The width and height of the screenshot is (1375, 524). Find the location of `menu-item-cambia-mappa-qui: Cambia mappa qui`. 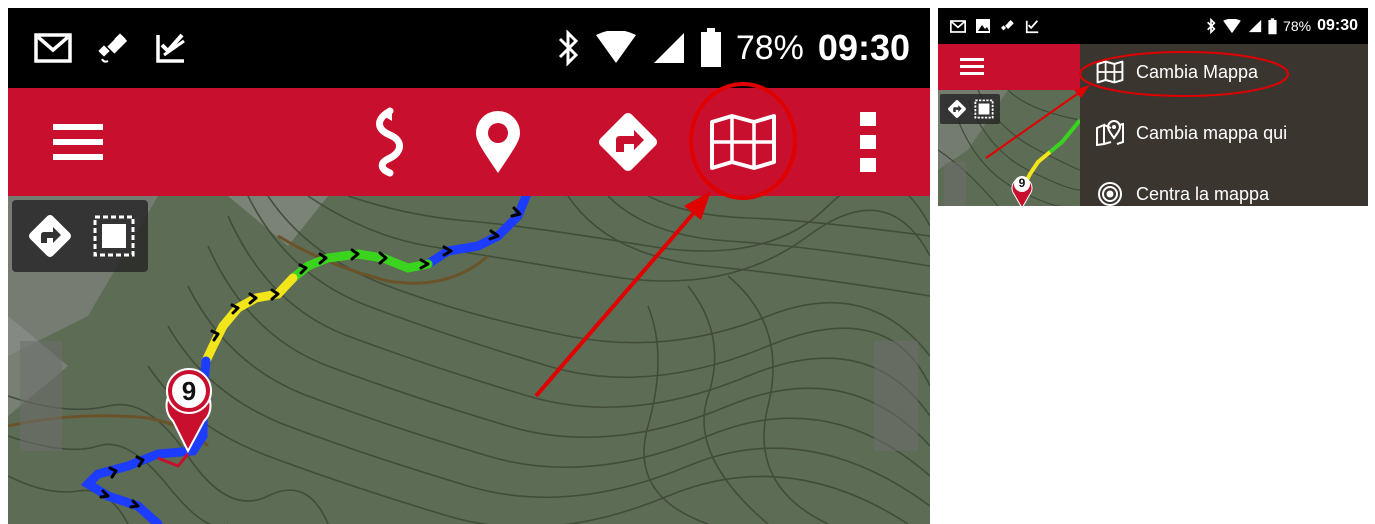

menu-item-cambia-mappa-qui: Cambia mappa qui is located at coordinates (1224, 133).